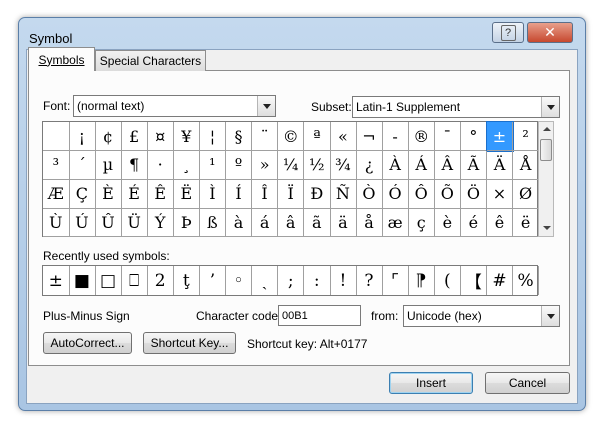 The image size is (600, 426). I want to click on symbol-cell: É, so click(134, 194).